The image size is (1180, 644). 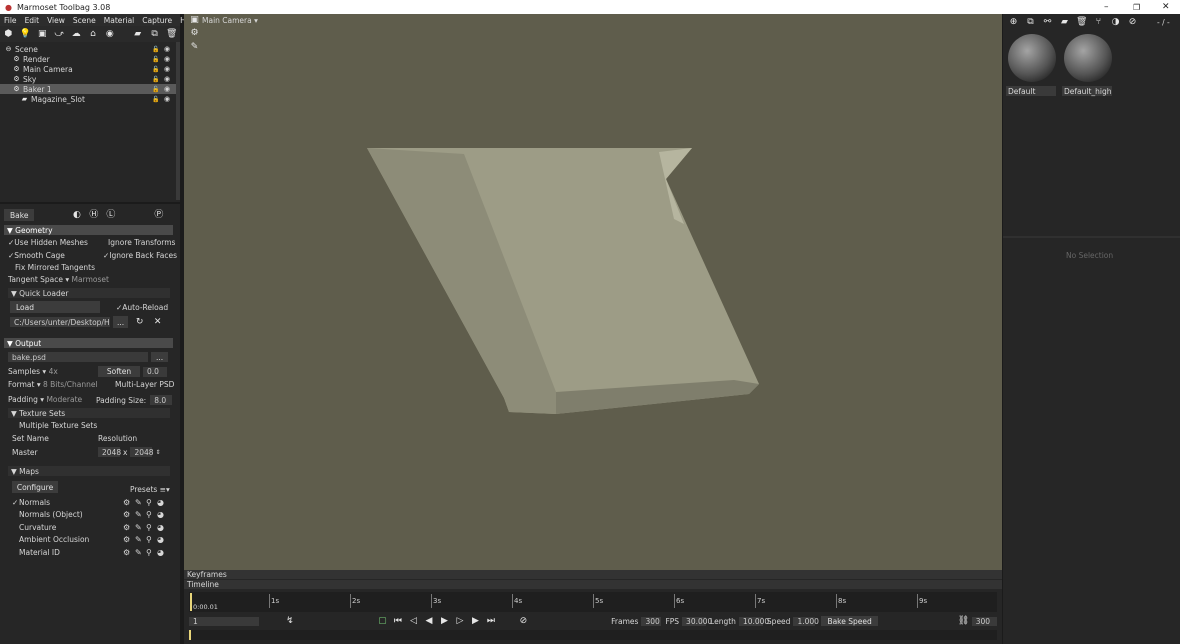 I want to click on prev-key-icon: ◁, so click(x=414, y=621).